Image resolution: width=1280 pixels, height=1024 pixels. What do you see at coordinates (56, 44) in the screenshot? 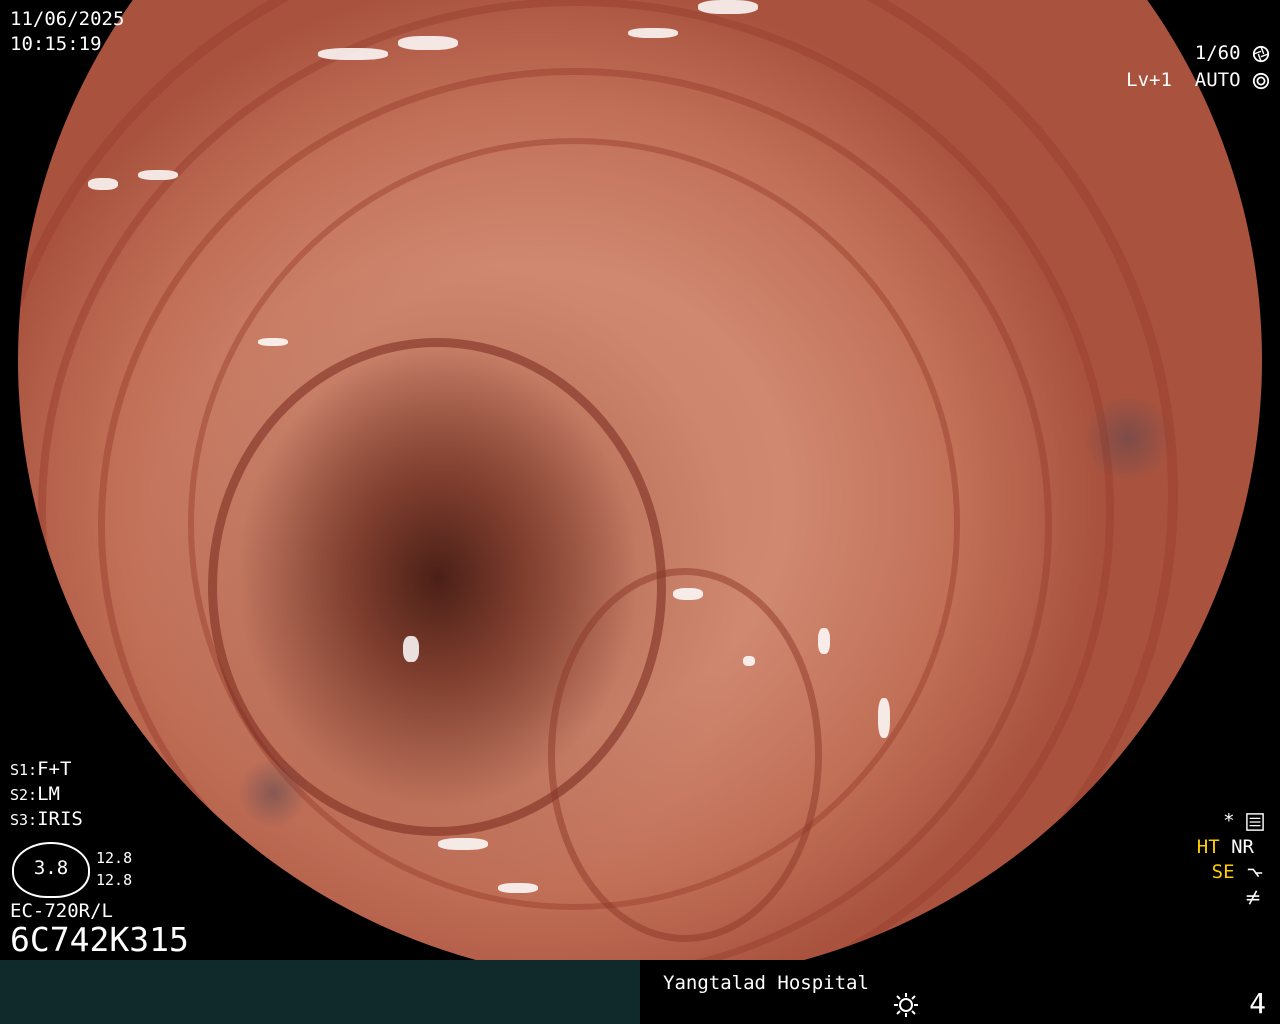
I see `time-text: 10:15:19` at bounding box center [56, 44].